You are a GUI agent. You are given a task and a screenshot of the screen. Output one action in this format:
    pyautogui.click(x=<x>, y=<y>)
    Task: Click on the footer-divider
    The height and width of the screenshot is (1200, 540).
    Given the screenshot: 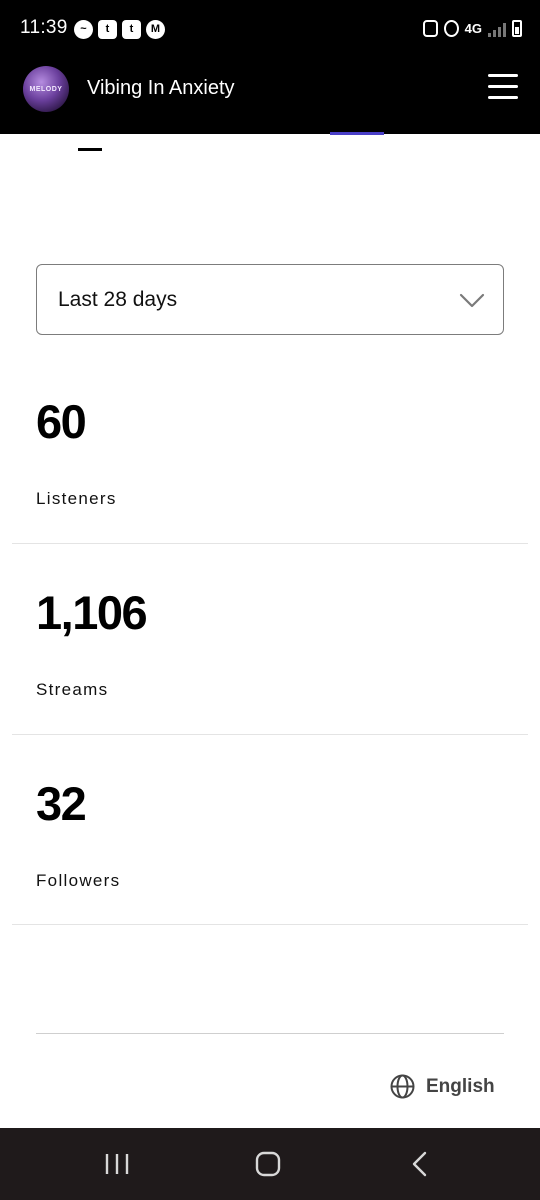 What is the action you would take?
    pyautogui.click(x=270, y=1033)
    